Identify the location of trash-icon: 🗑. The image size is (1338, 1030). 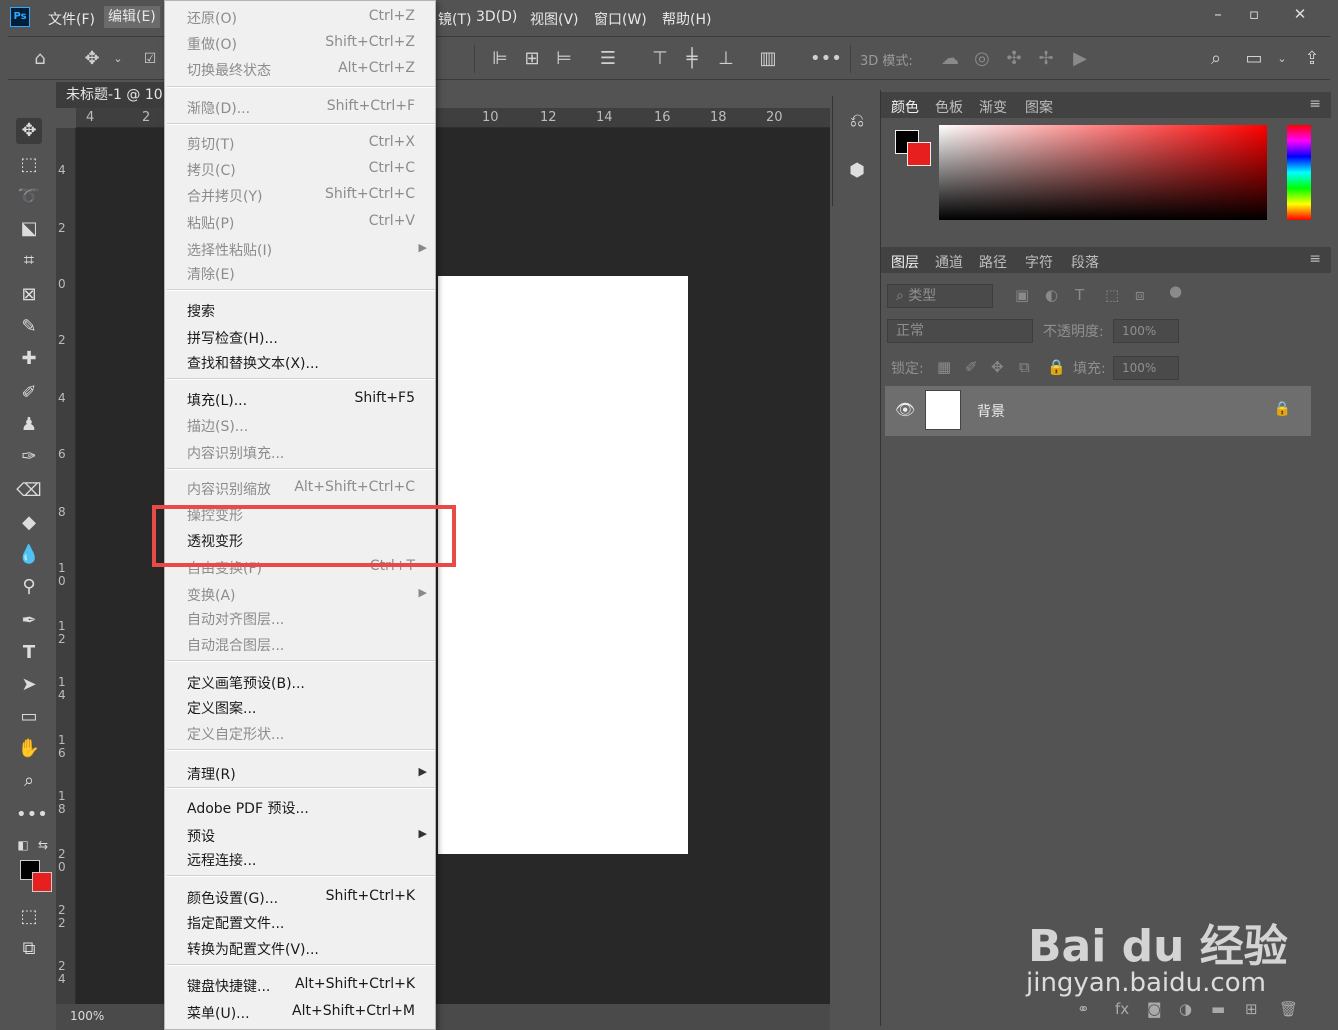
(1288, 1009).